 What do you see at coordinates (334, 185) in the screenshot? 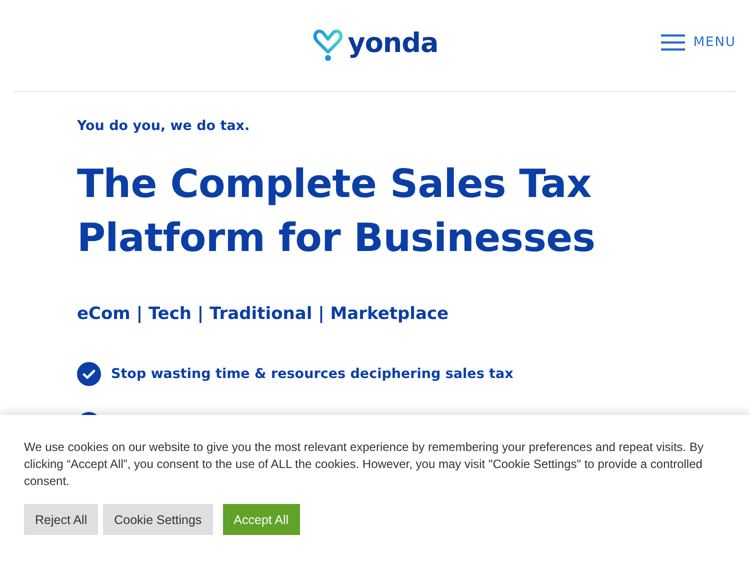
I see `hero-heading: The Complete Sales Tax` at bounding box center [334, 185].